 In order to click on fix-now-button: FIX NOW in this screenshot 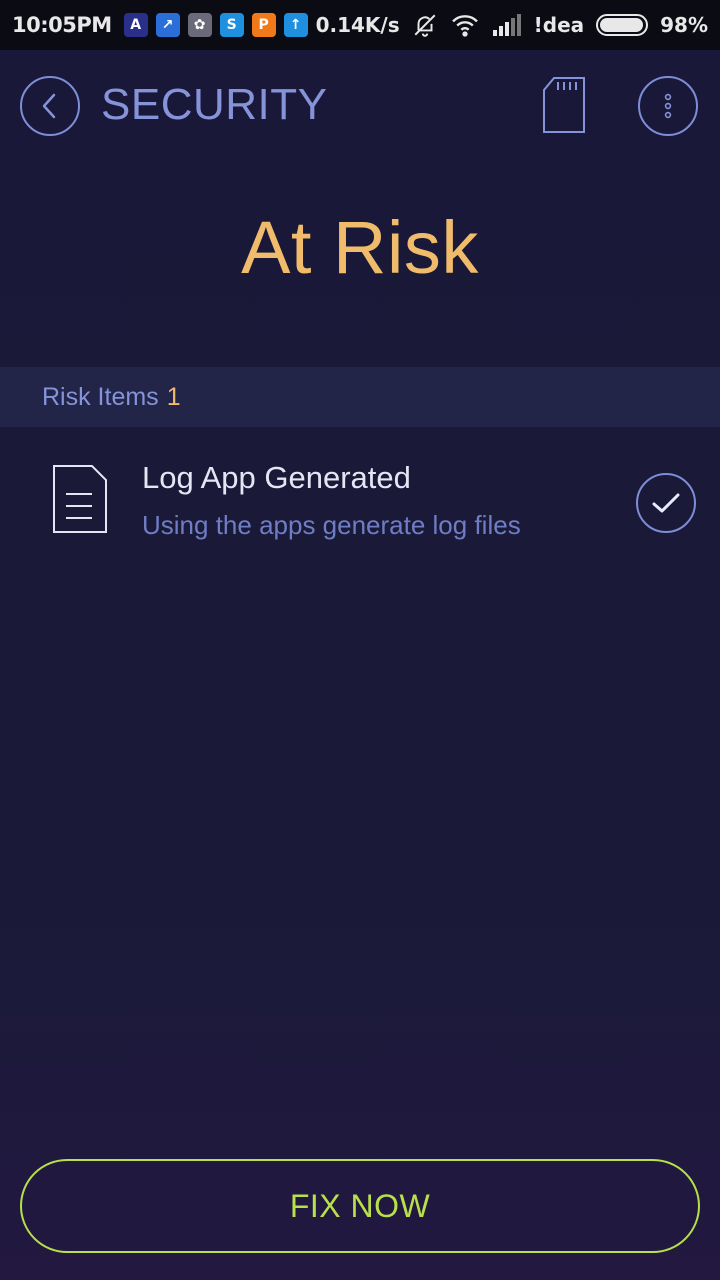, I will do `click(360, 1206)`.